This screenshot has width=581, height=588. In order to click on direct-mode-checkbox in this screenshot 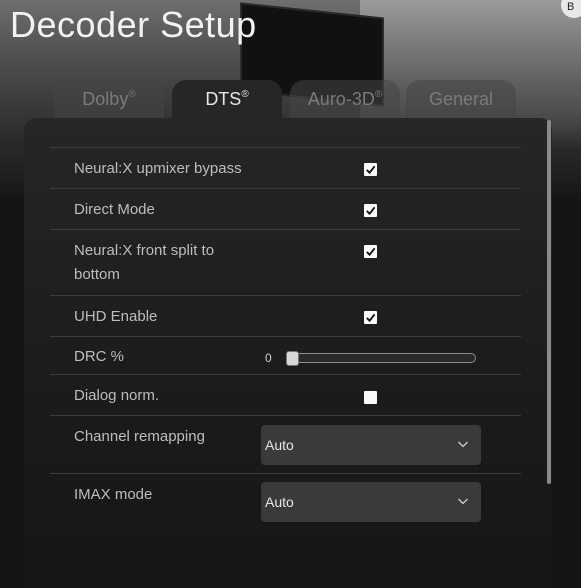, I will do `click(370, 210)`.